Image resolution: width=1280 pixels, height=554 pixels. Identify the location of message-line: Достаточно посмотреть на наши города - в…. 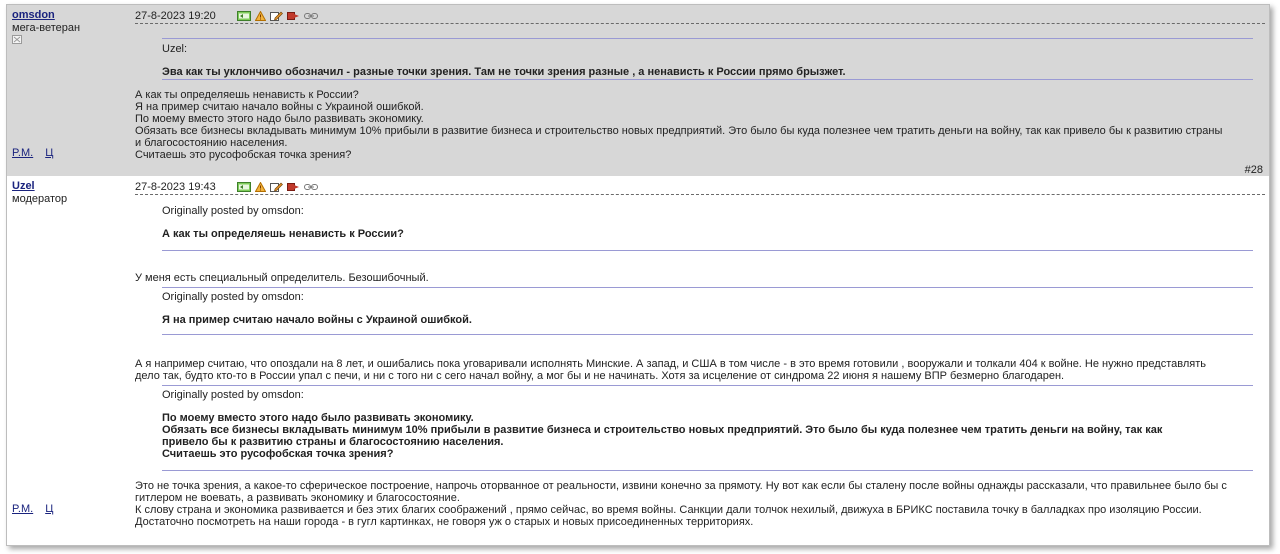
(444, 522).